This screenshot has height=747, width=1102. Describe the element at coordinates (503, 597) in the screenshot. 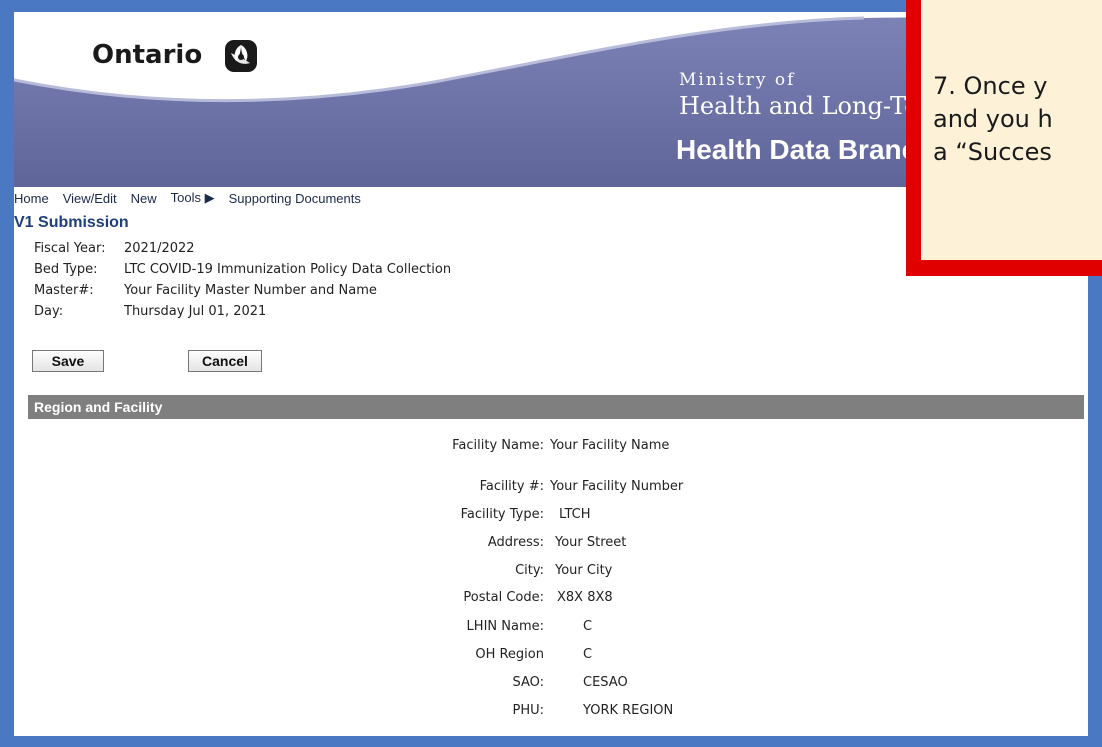

I see `detail-label: Postal Code:` at that location.